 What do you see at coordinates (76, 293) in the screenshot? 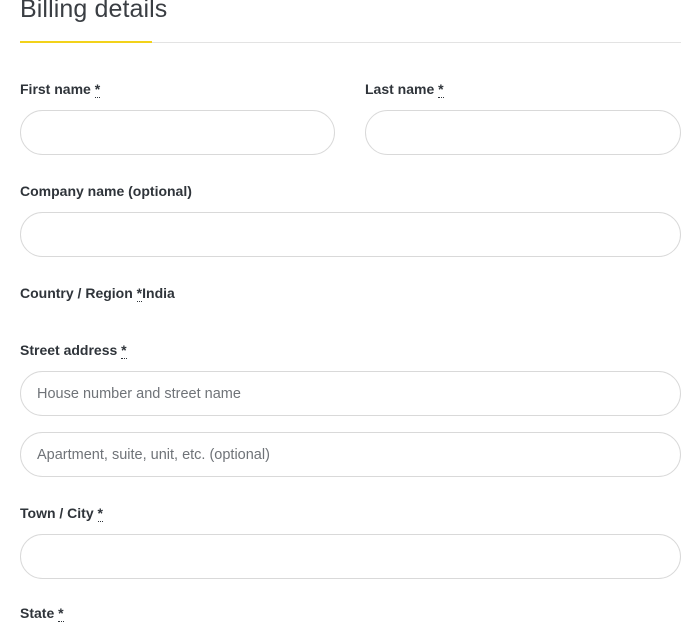
I see `country-region-label-text: Country / Region` at bounding box center [76, 293].